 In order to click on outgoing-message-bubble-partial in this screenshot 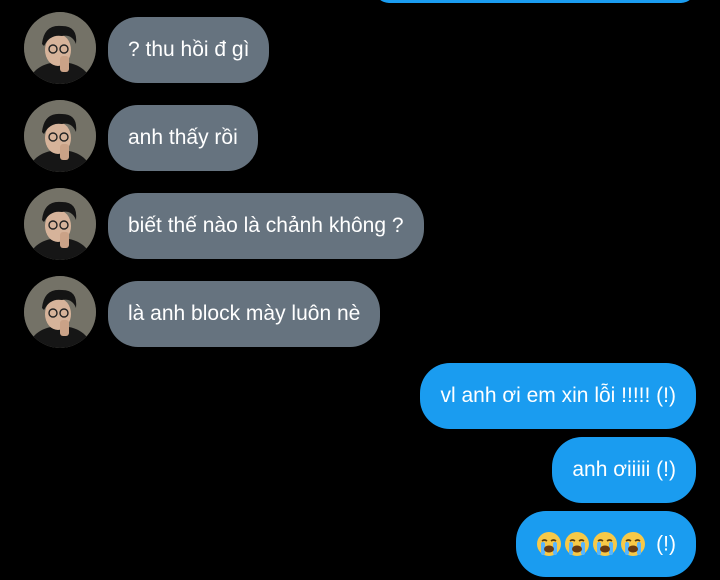, I will do `click(535, 1)`.